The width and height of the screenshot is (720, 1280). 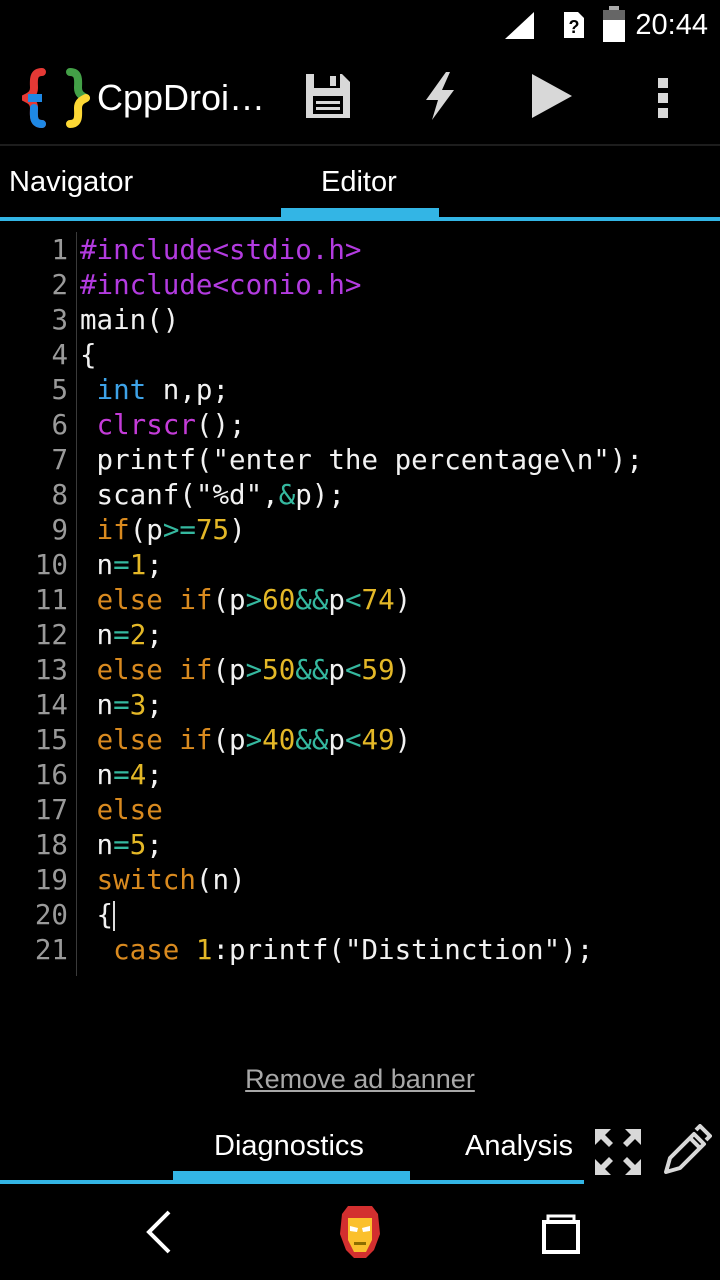 What do you see at coordinates (360, 566) in the screenshot?
I see `code-line: 10 n=1;` at bounding box center [360, 566].